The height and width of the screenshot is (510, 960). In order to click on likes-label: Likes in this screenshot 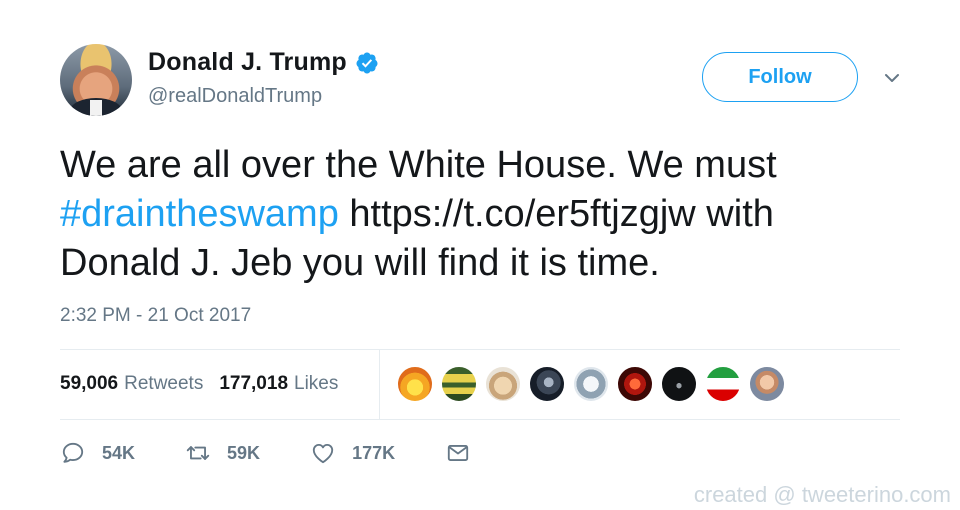, I will do `click(316, 384)`.